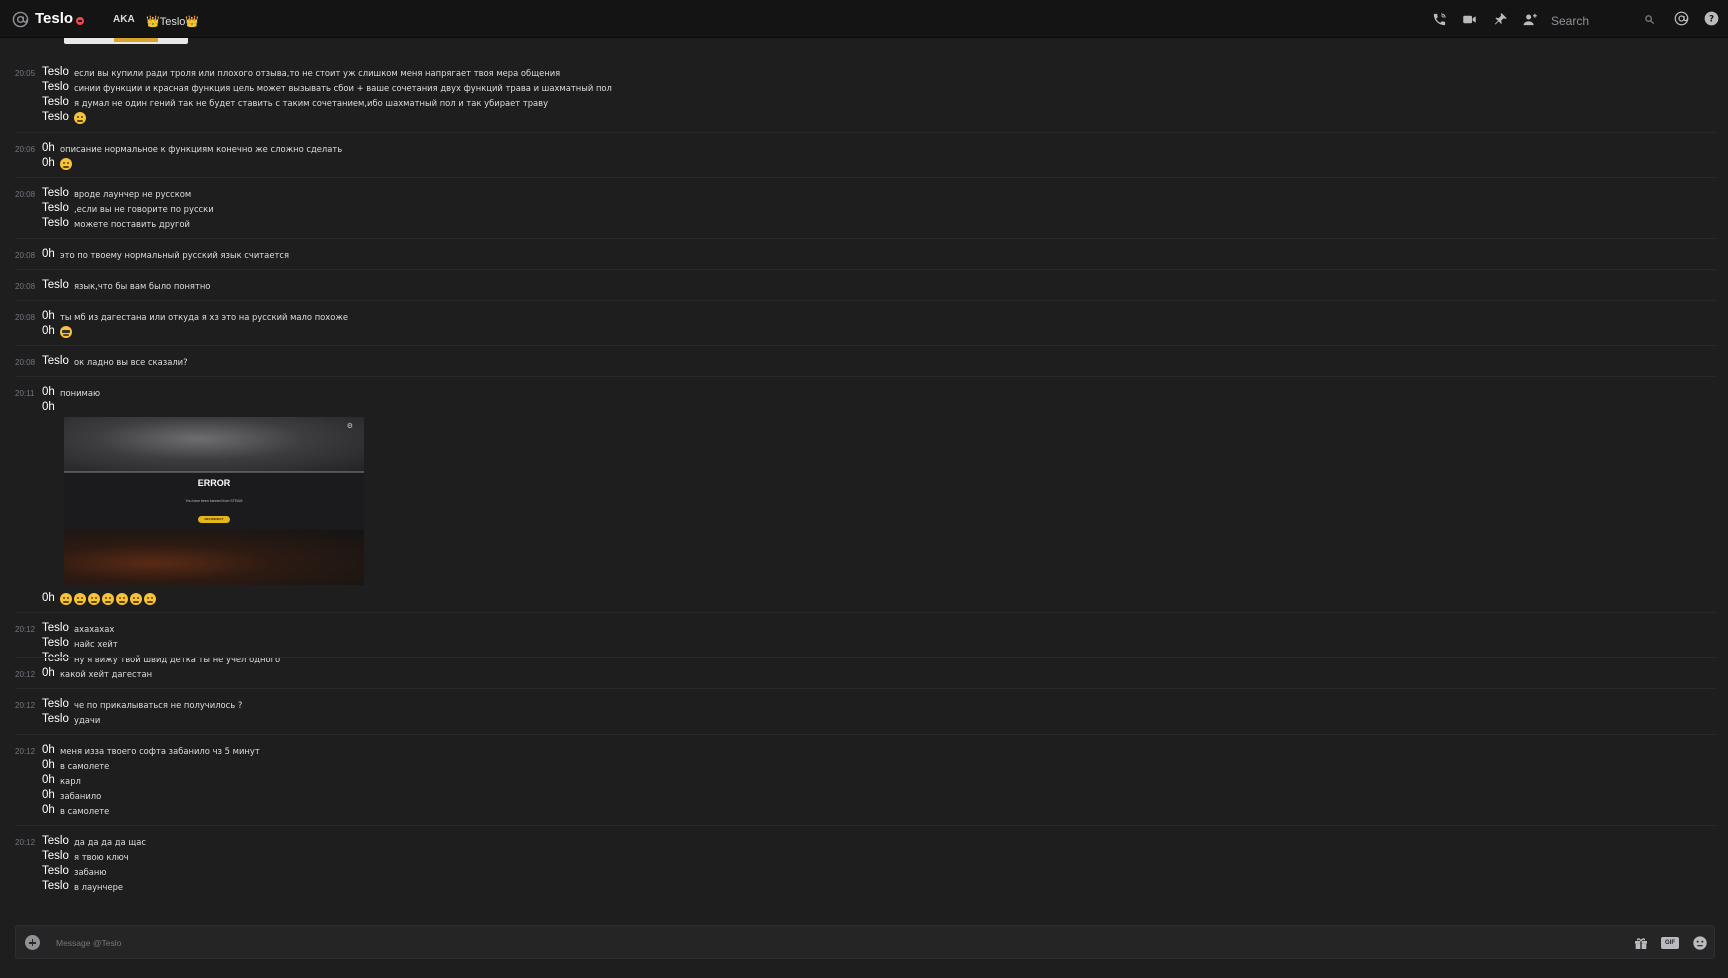 This screenshot has width=1728, height=978. What do you see at coordinates (1681, 18) in the screenshot?
I see `mentions-icon` at bounding box center [1681, 18].